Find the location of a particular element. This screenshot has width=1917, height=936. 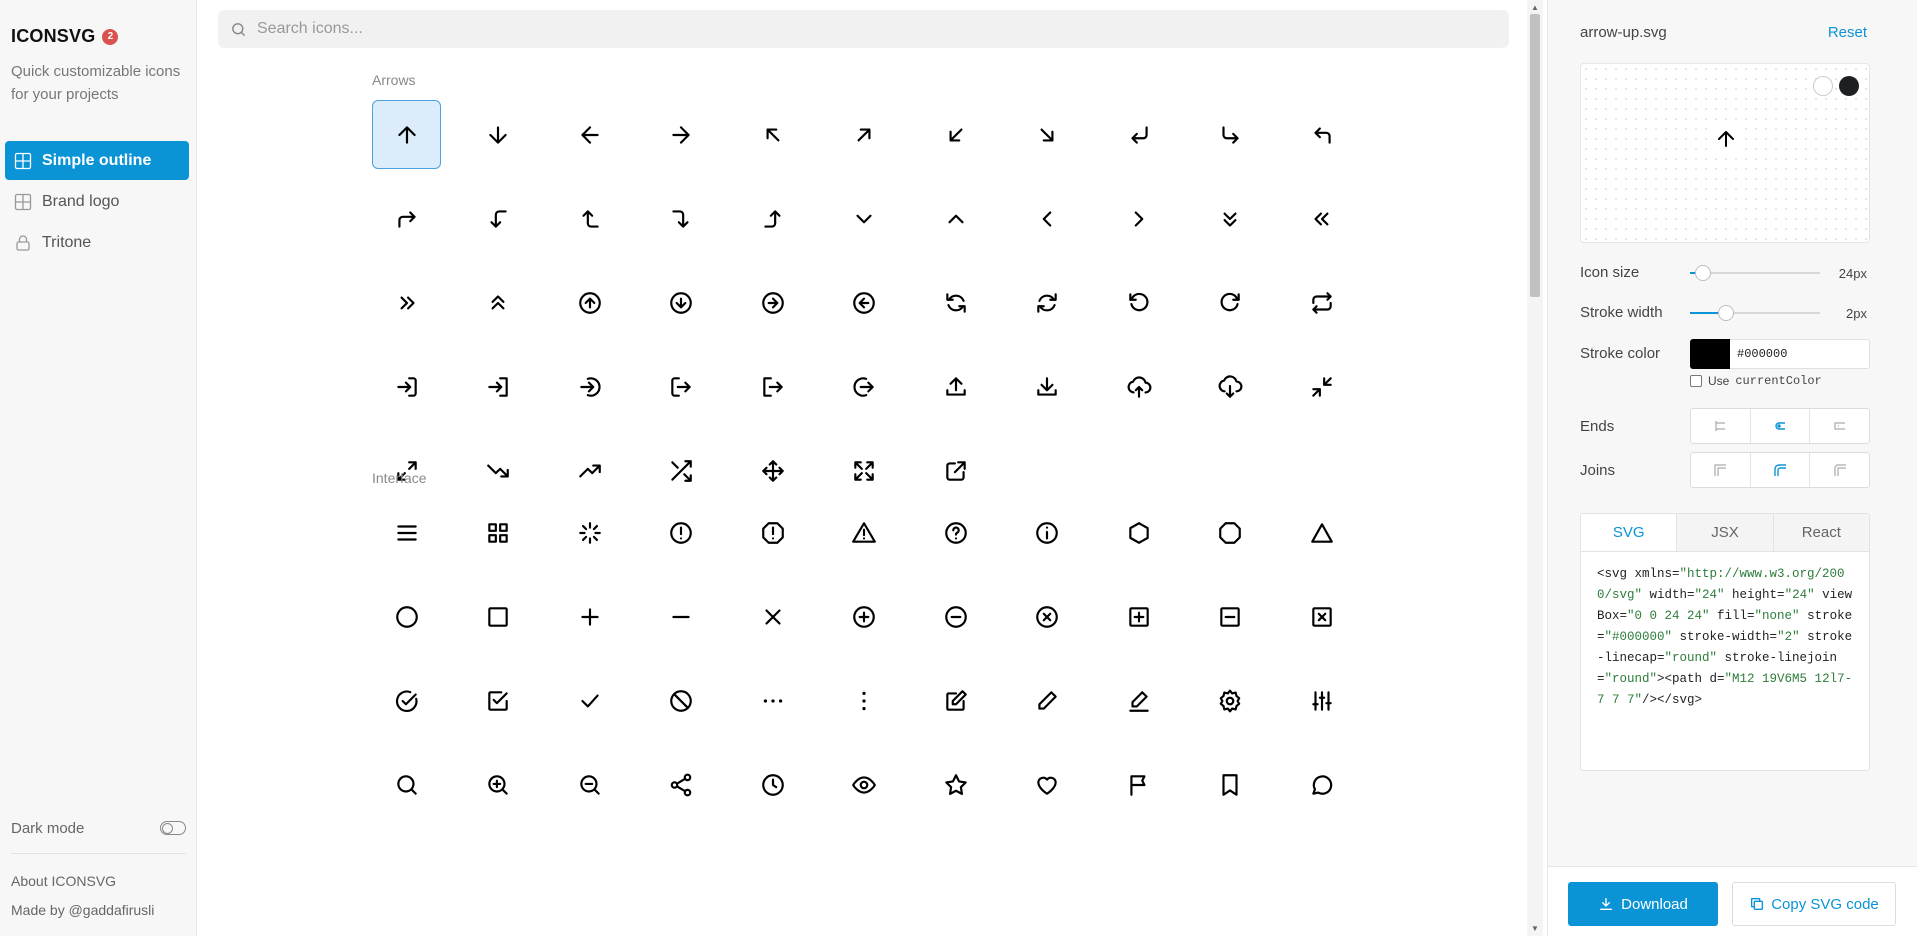

icon-tile-minus-square is located at coordinates (1230, 616).